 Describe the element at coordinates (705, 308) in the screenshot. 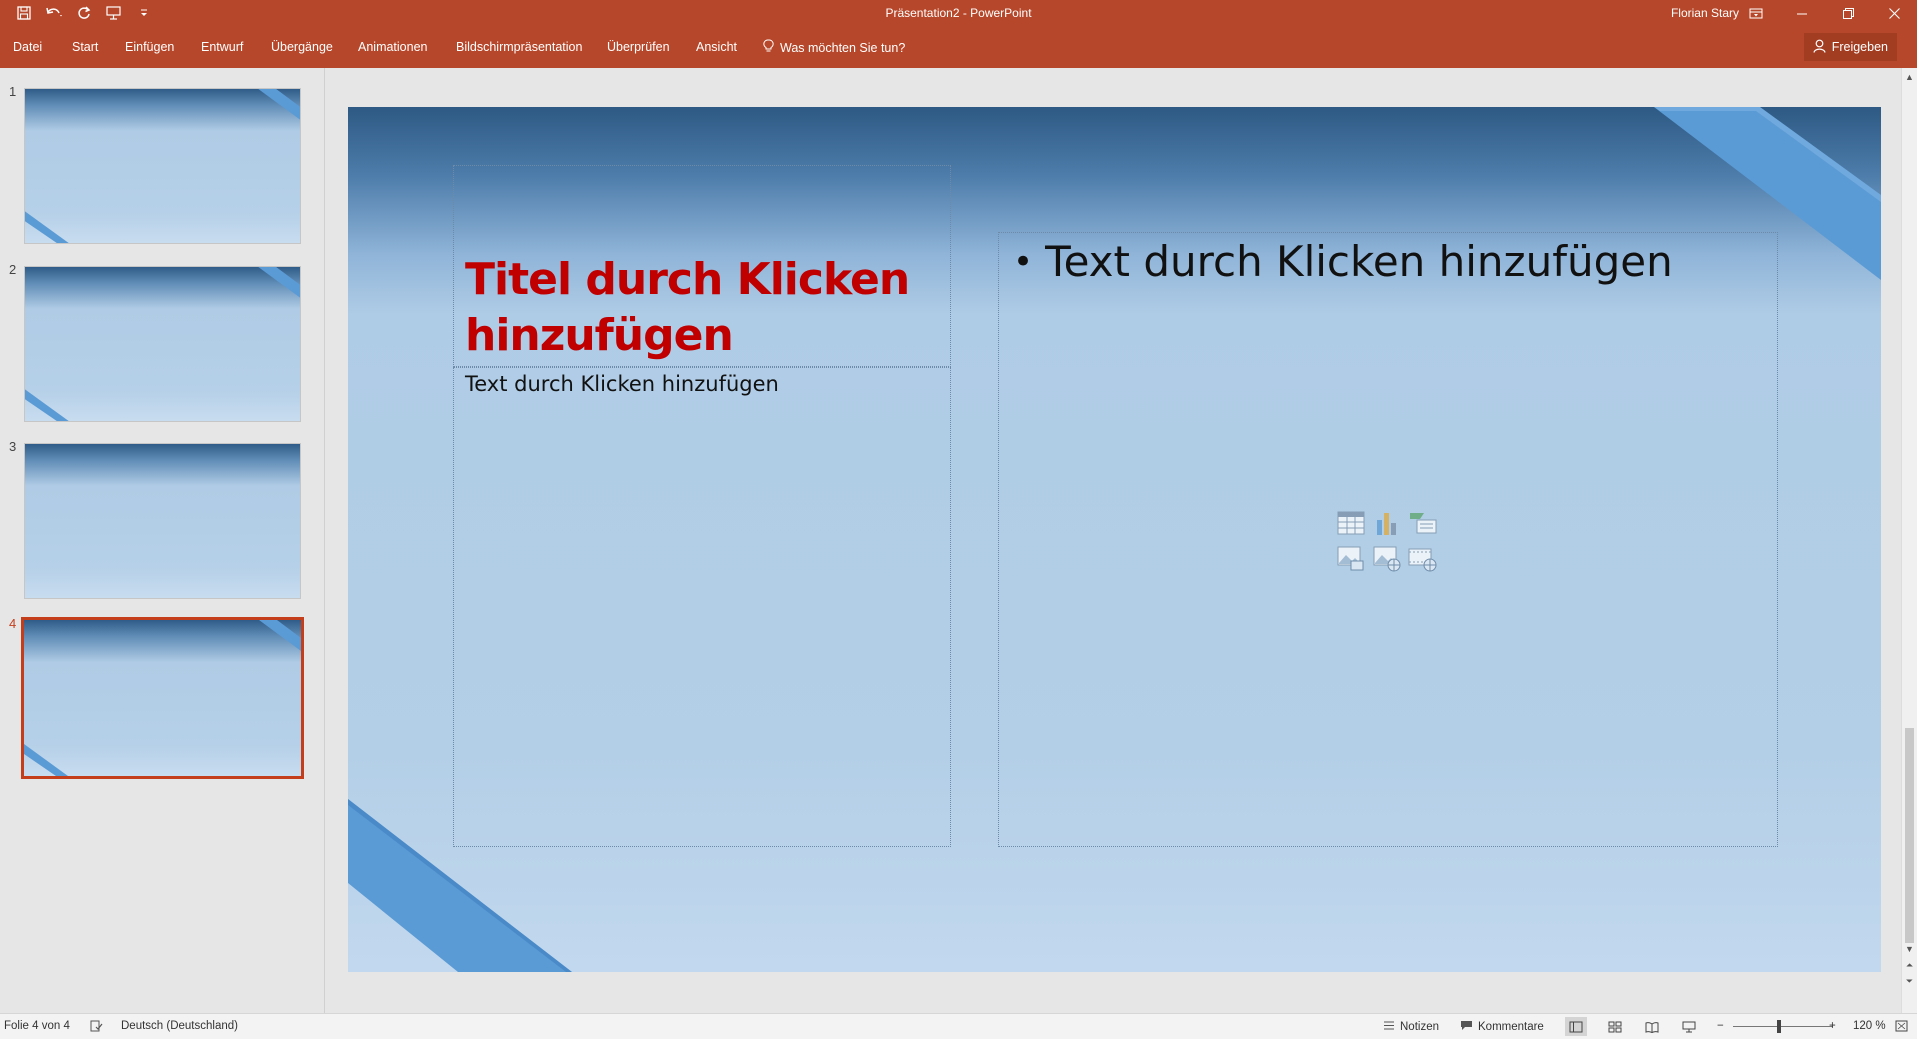

I see `slide-title: Titel durch Klicken hinzufügen` at that location.